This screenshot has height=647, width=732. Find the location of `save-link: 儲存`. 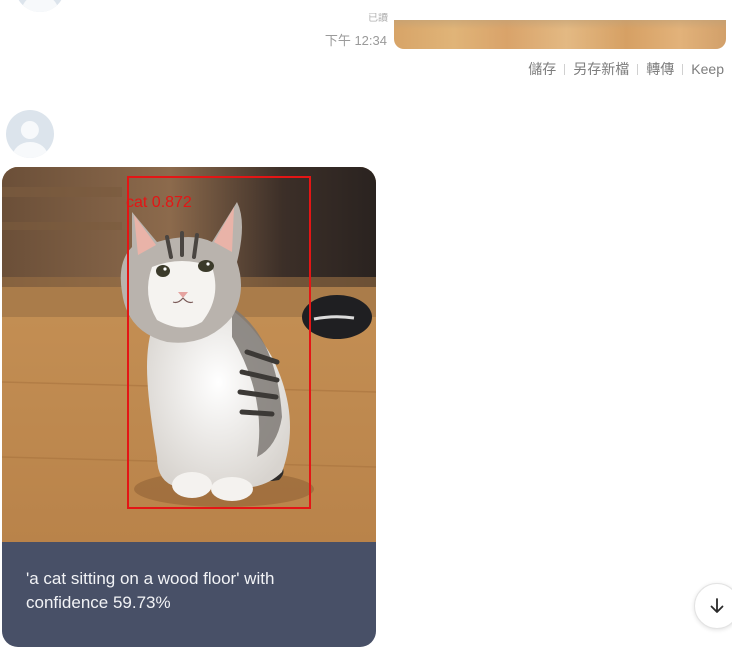

save-link: 儲存 is located at coordinates (542, 69).